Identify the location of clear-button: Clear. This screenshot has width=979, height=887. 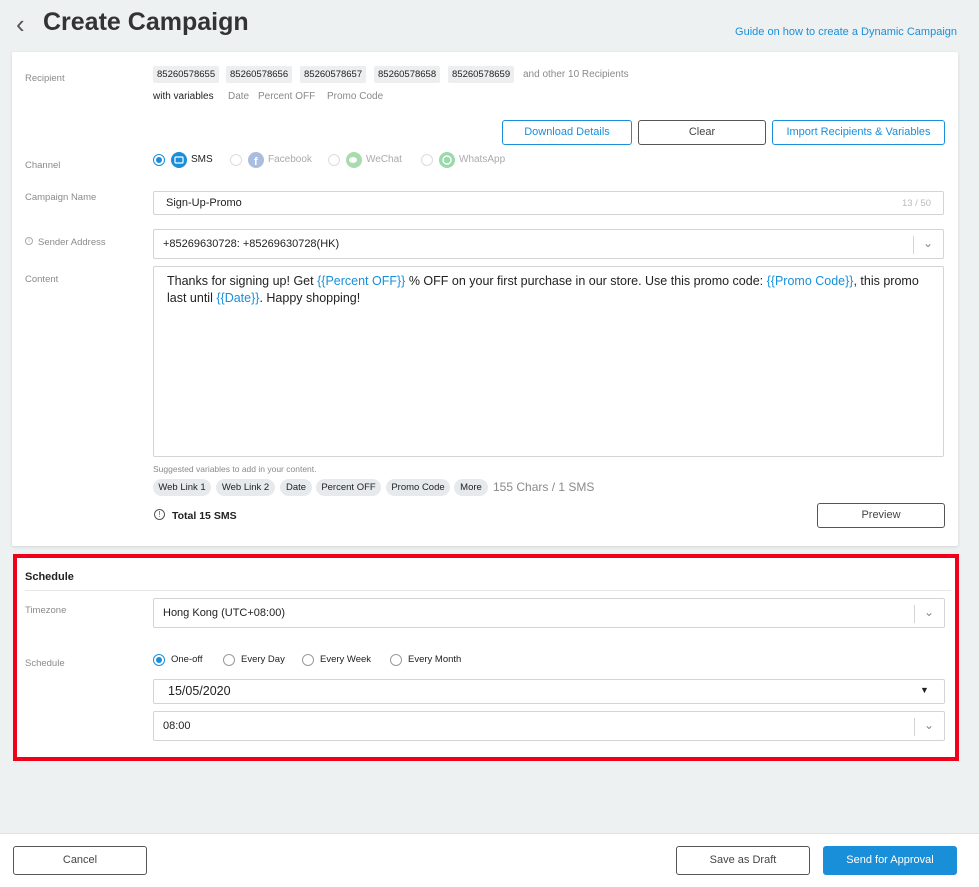
(702, 132).